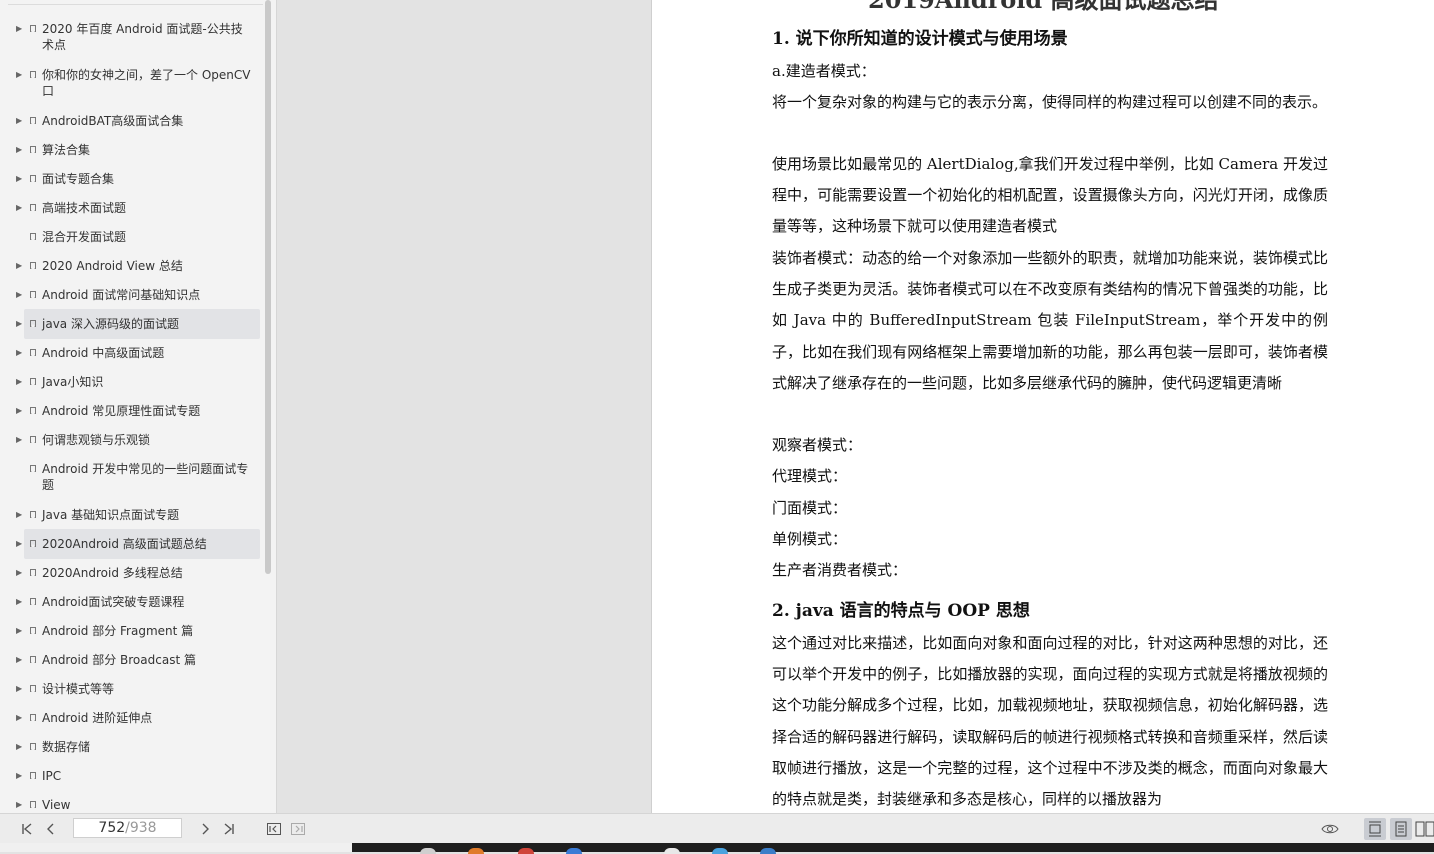 The image size is (1434, 854). Describe the element at coordinates (138, 266) in the screenshot. I see `sidebar-bookmark-item: ▶ 2020 Android View 总结` at that location.